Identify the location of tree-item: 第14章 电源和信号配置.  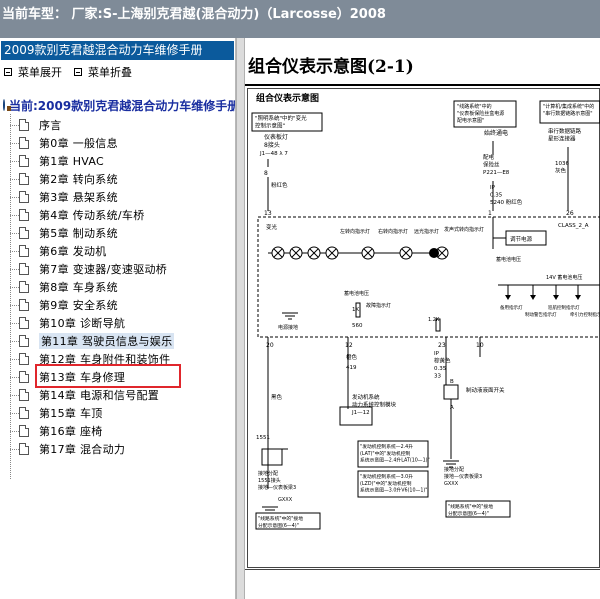
(122, 395).